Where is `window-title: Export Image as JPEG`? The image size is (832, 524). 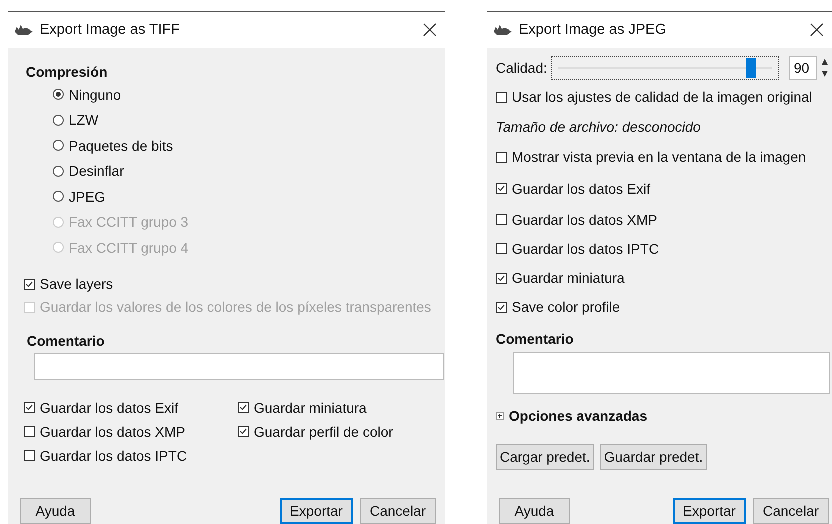
window-title: Export Image as JPEG is located at coordinates (593, 30).